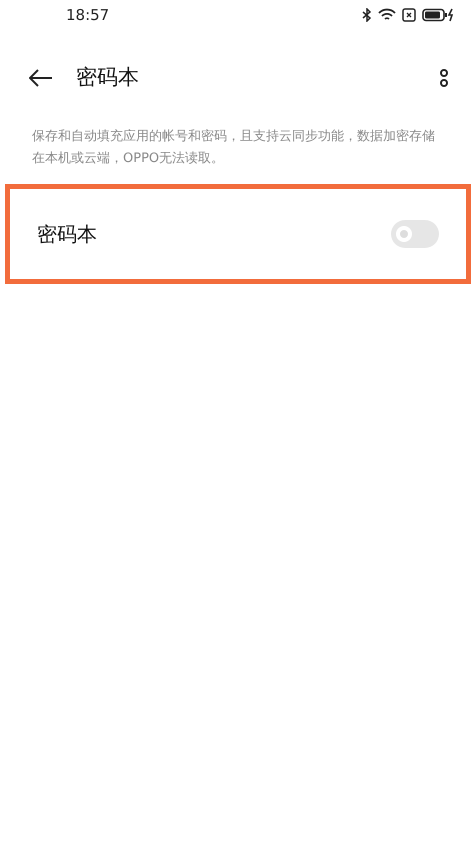 The height and width of the screenshot is (846, 476). What do you see at coordinates (409, 15) in the screenshot?
I see `sim-icon` at bounding box center [409, 15].